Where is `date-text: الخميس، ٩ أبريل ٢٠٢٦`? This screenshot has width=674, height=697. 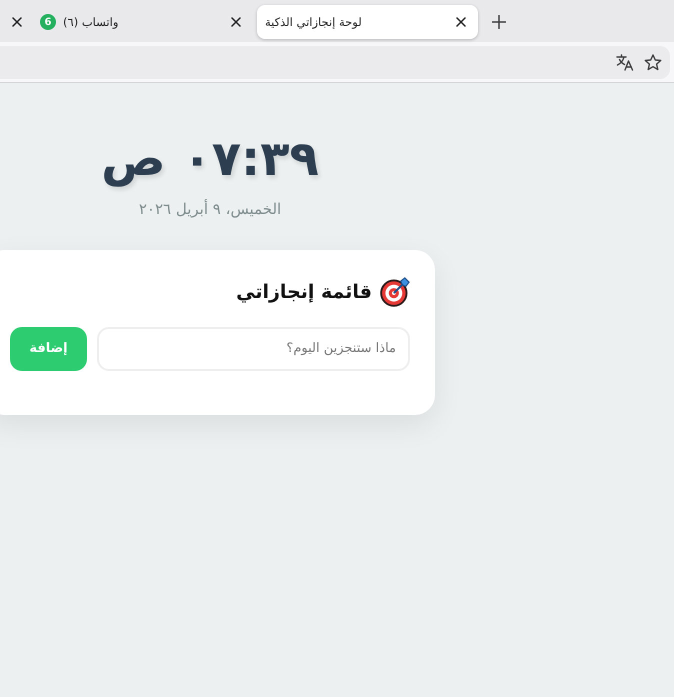
date-text: الخميس، ٩ أبريل ٢٠٢٦ is located at coordinates (210, 209).